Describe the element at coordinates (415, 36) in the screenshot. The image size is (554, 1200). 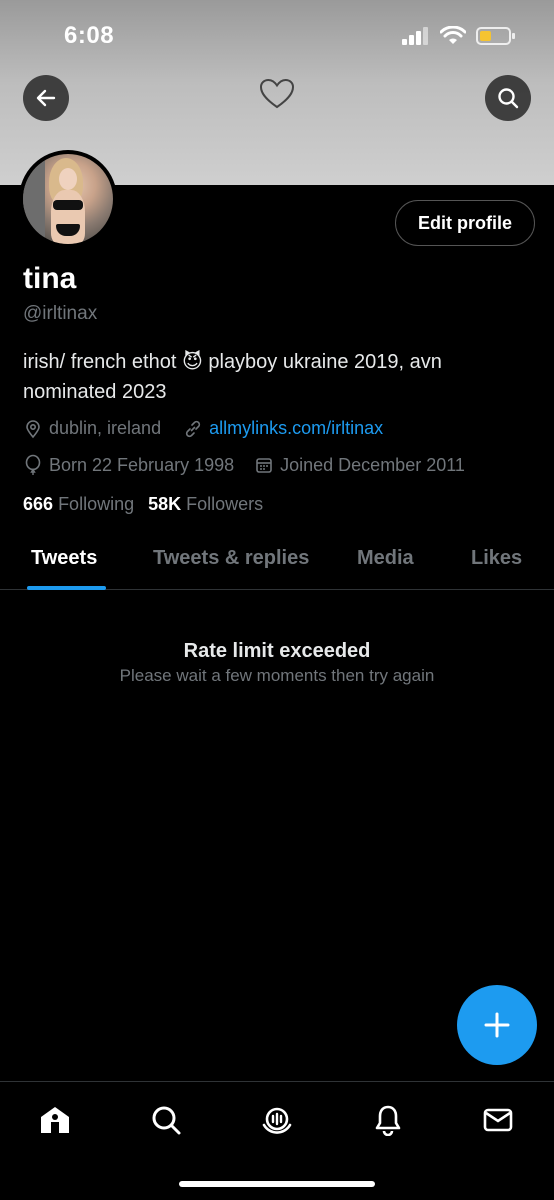
I see `cellular-signal-icon` at that location.